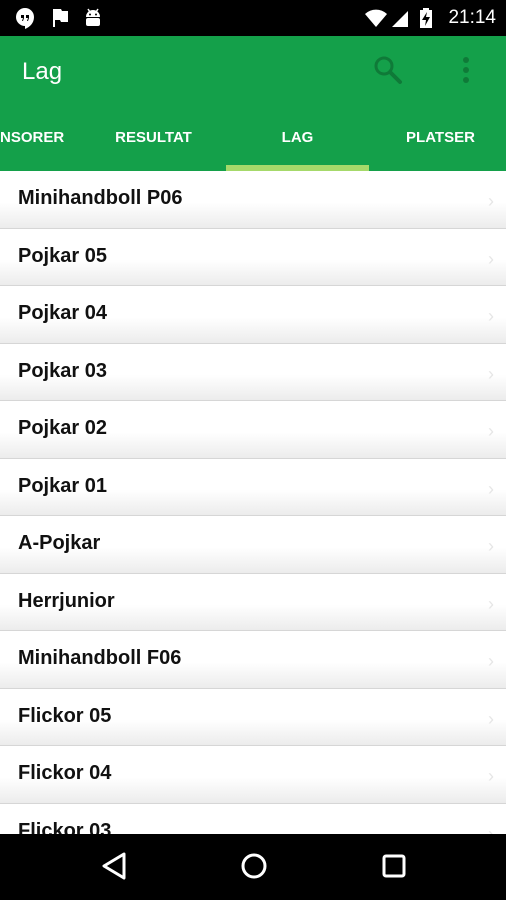  I want to click on tab-label: NSORER, so click(32, 137).